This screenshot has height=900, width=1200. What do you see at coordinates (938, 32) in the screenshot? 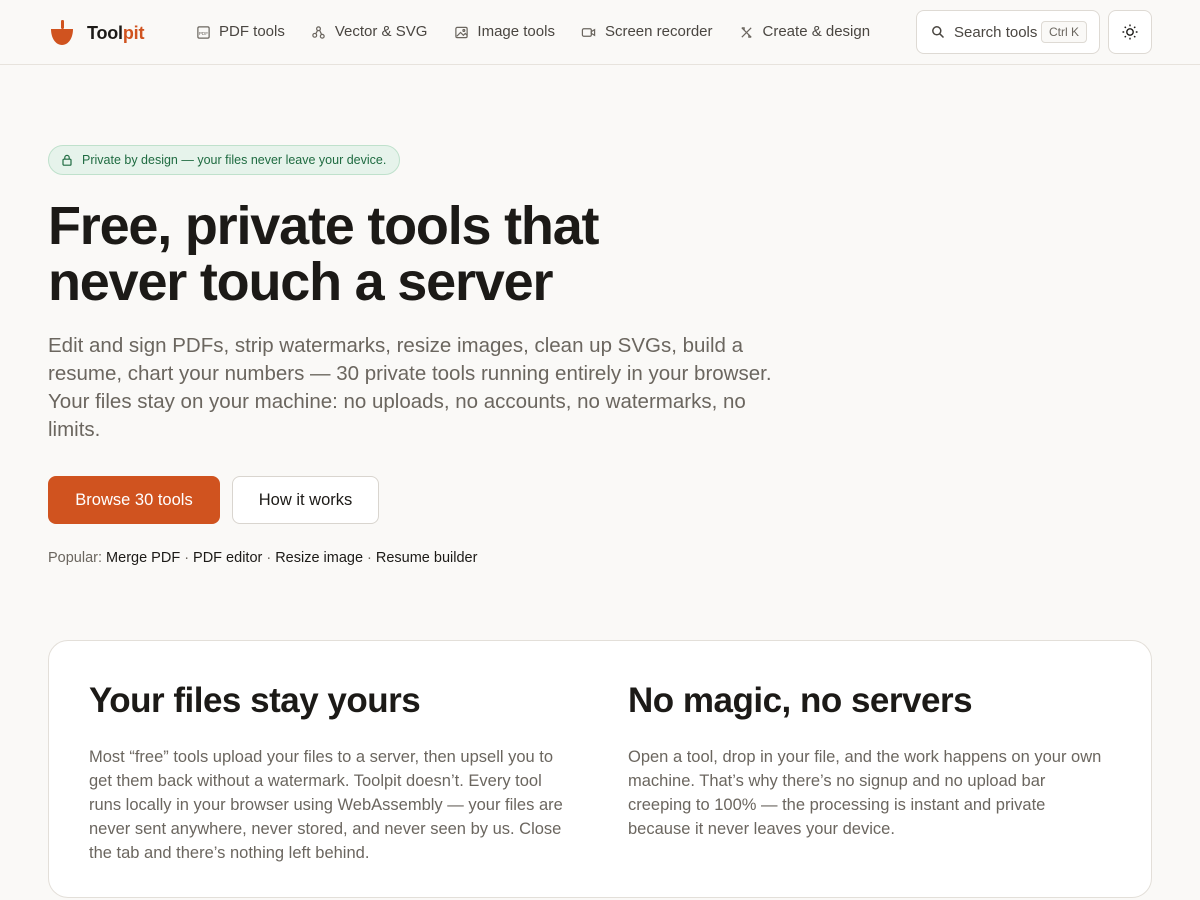
I see `search-icon` at bounding box center [938, 32].